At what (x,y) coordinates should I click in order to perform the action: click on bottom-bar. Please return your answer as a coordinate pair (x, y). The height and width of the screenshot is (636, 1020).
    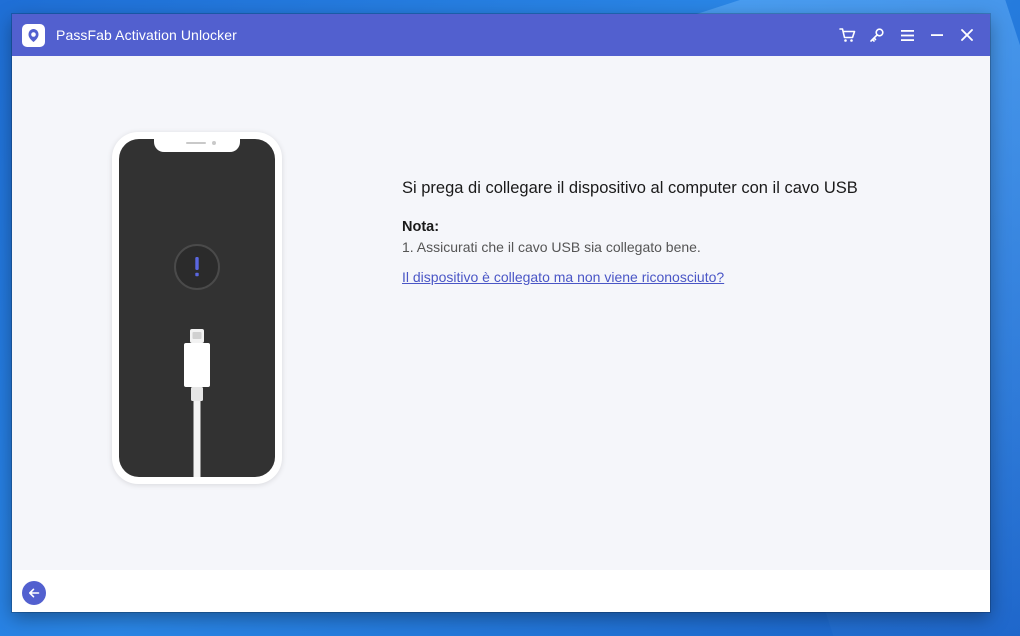
    Looking at the image, I should click on (501, 591).